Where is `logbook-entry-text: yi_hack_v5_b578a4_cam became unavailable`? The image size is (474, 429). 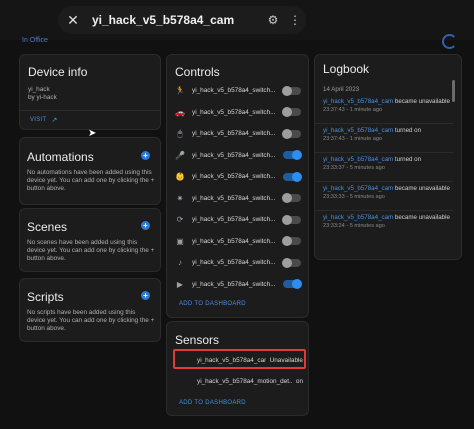
logbook-entry-text: yi_hack_v5_b578a4_cam became unavailable is located at coordinates (387, 189).